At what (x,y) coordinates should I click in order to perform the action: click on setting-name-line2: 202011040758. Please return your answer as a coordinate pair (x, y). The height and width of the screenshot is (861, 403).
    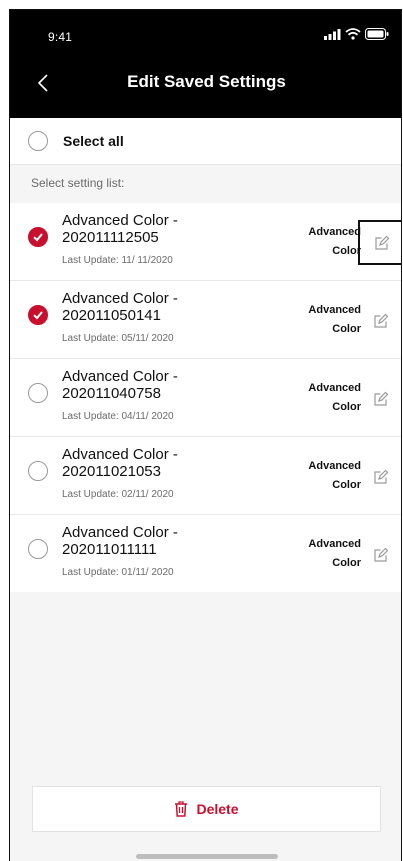
    Looking at the image, I should click on (111, 393).